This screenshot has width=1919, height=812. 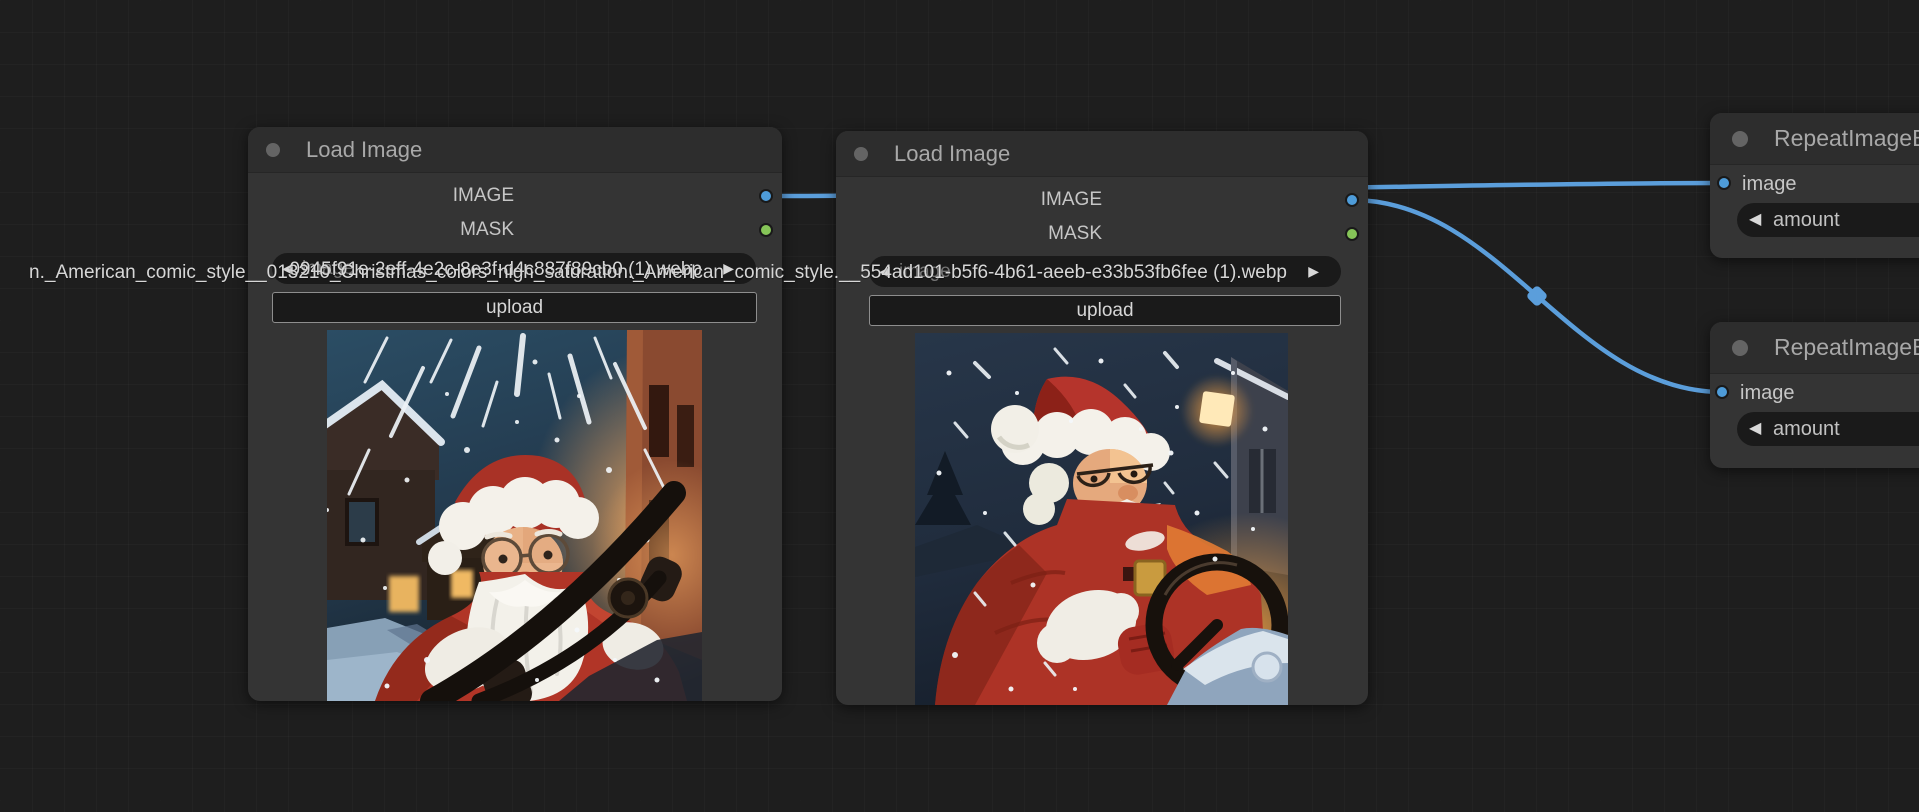 I want to click on node-load-image-1-titlebar: Load Image, so click(x=515, y=150).